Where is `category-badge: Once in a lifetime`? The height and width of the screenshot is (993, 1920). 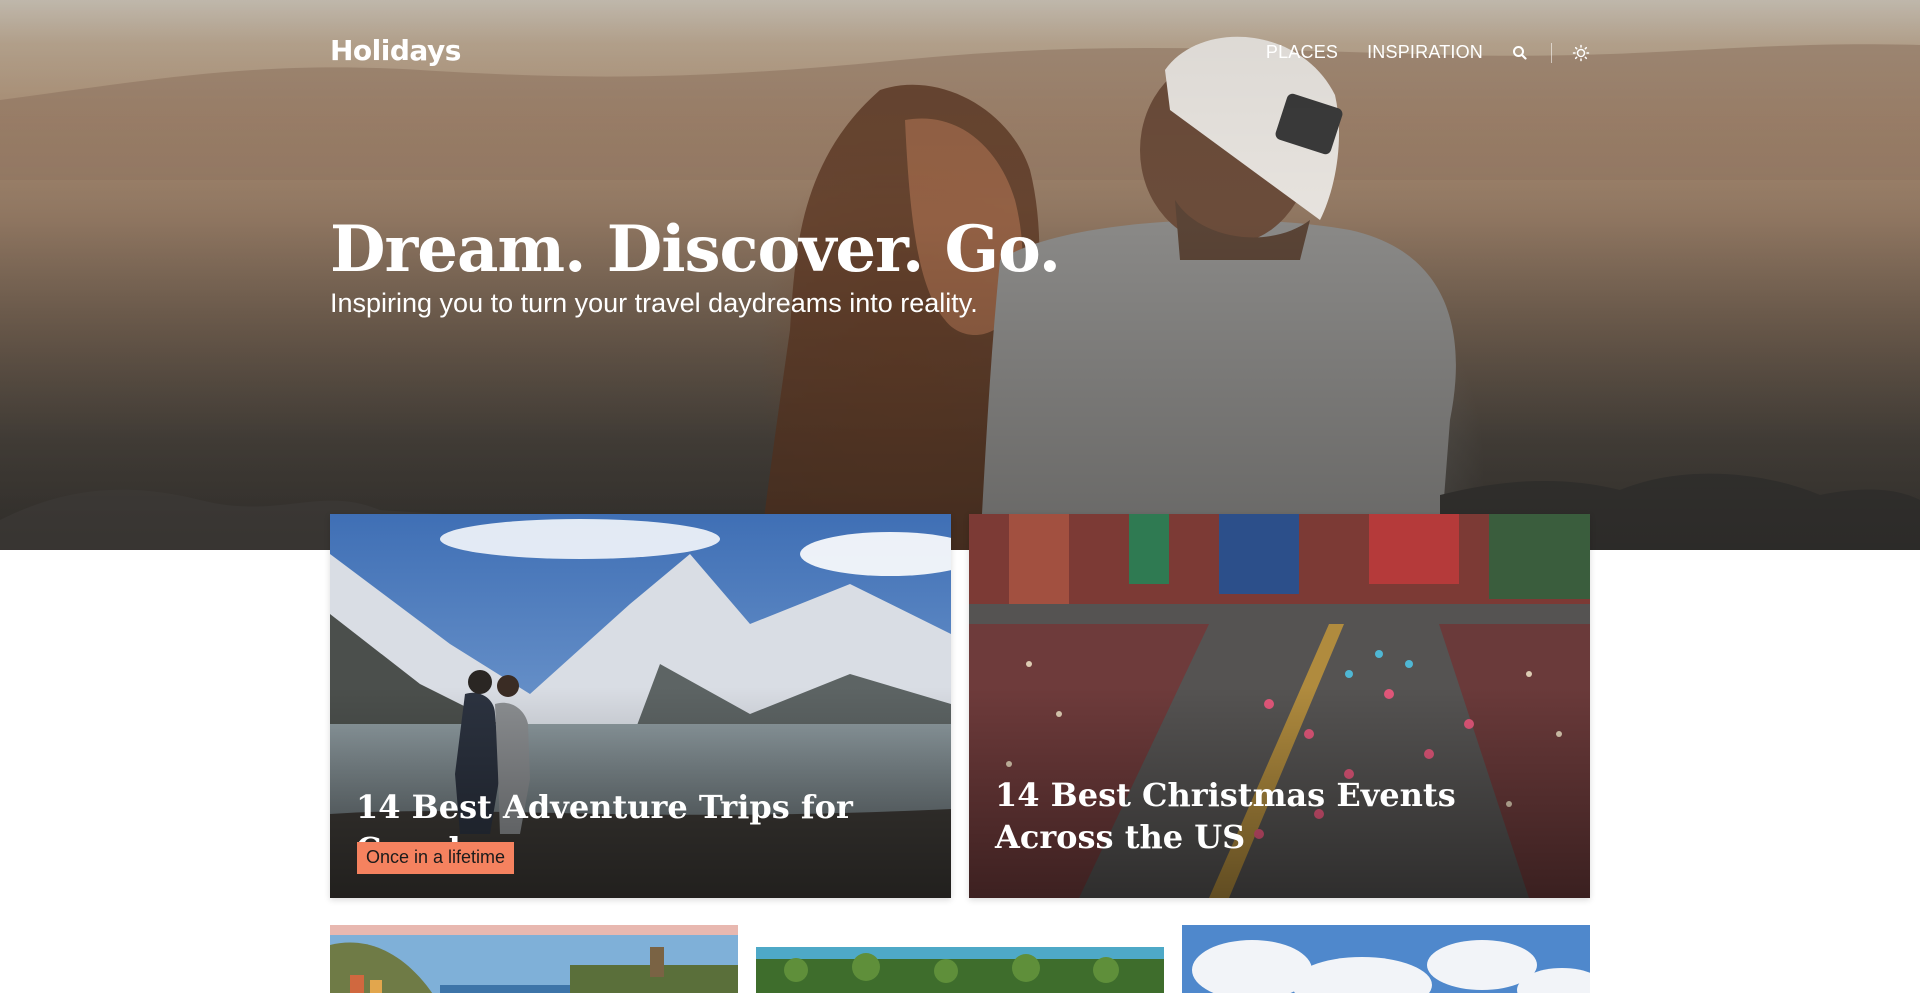
category-badge: Once in a lifetime is located at coordinates (436, 858).